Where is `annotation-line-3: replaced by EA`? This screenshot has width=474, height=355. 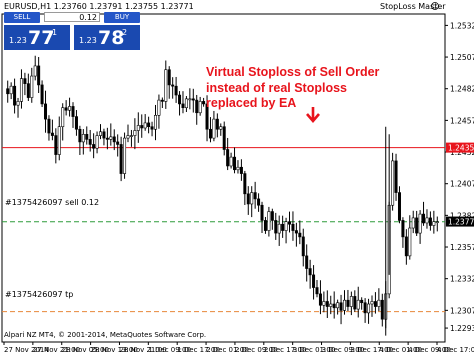 annotation-line-3: replaced by EA is located at coordinates (251, 103).